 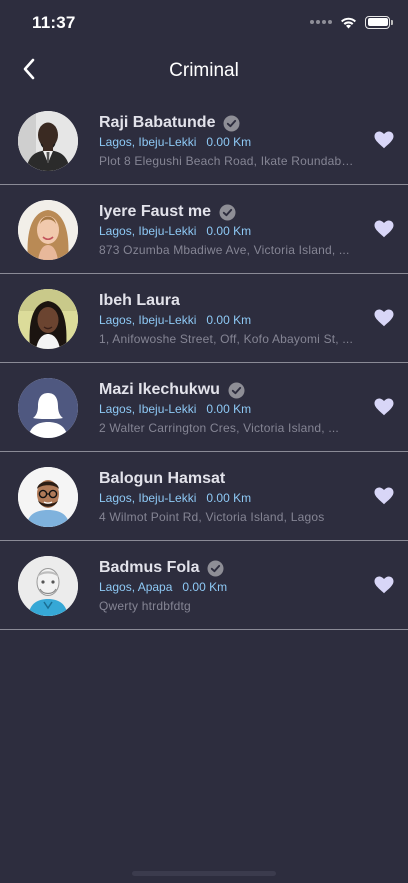 I want to click on person-name: Badmus Fola, so click(x=149, y=567).